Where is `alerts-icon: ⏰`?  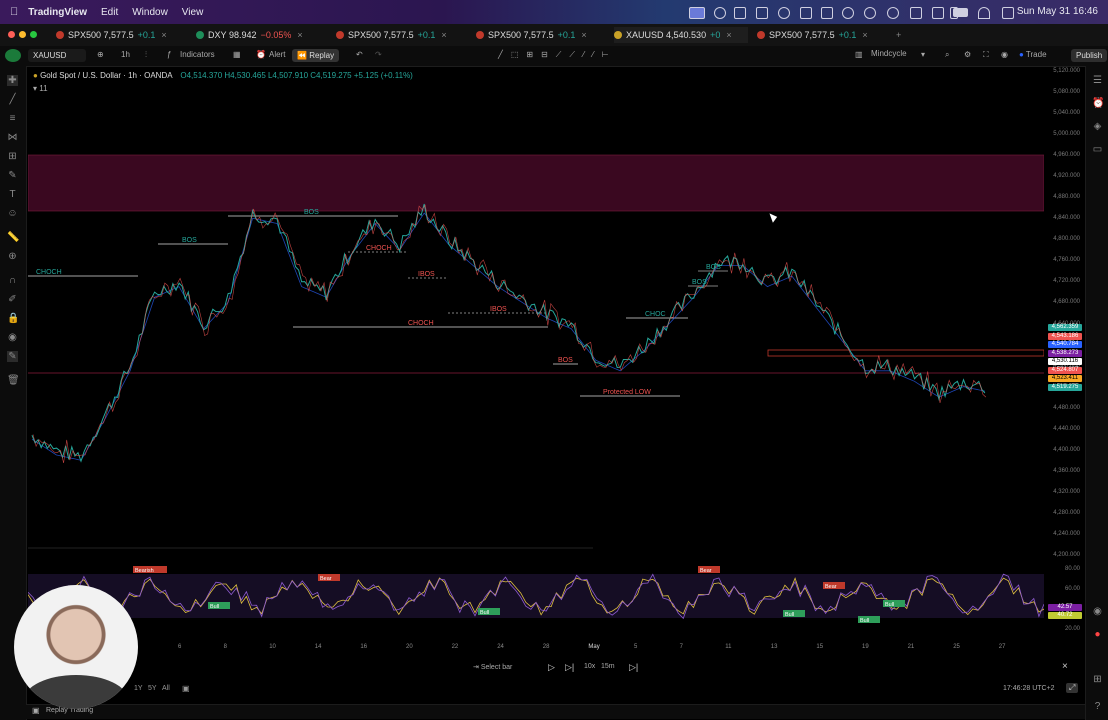
alerts-icon: ⏰ is located at coordinates (1098, 103).